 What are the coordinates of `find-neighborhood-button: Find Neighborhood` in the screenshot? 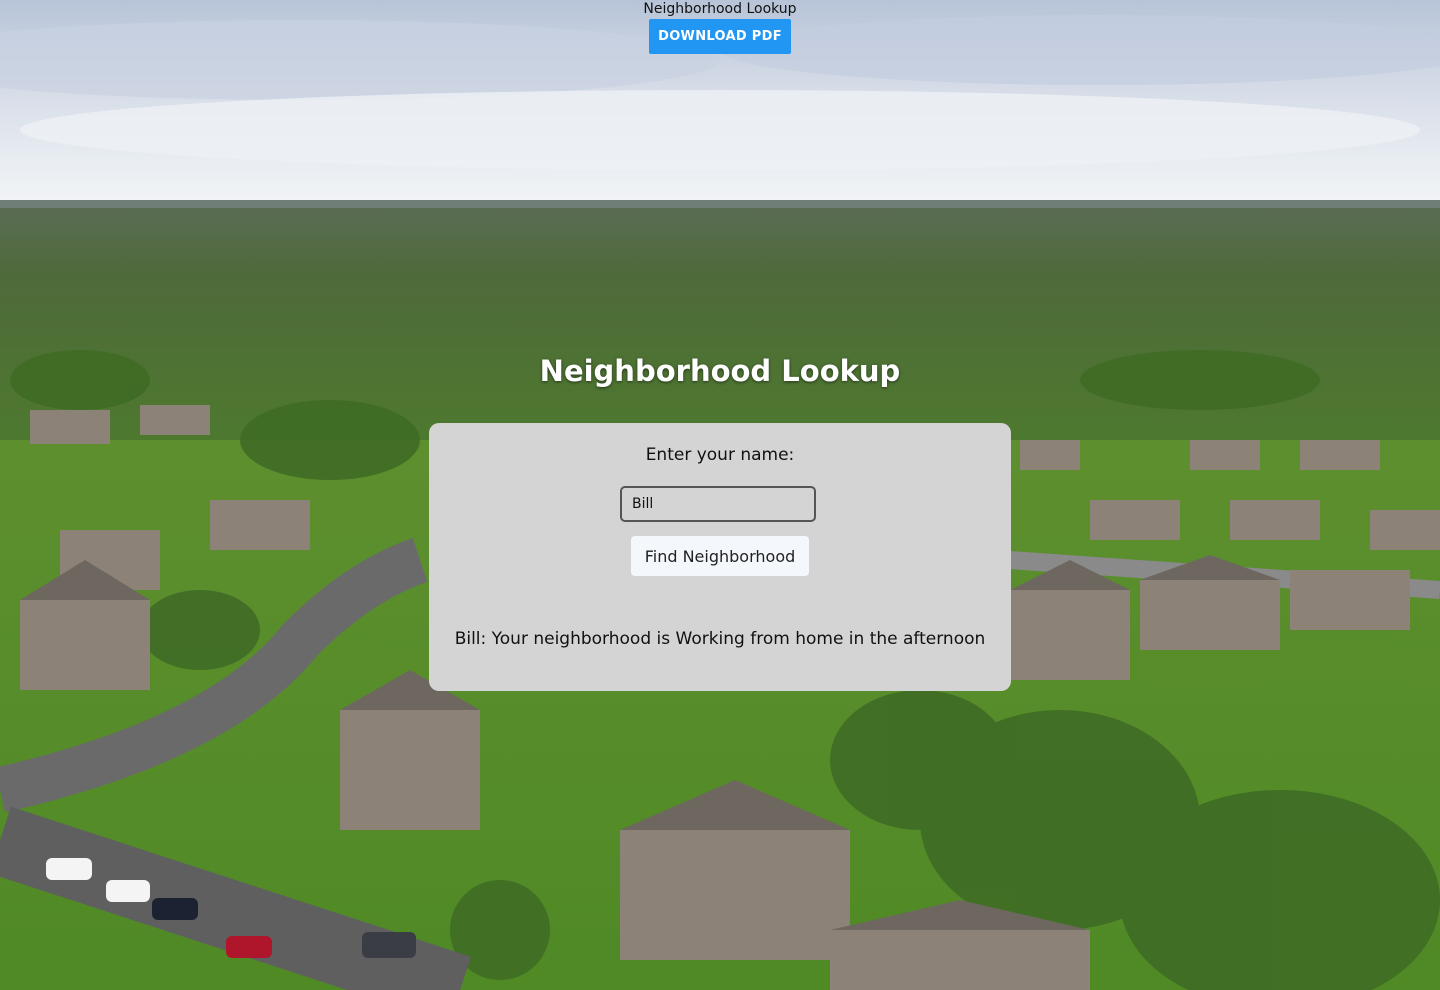 It's located at (720, 556).